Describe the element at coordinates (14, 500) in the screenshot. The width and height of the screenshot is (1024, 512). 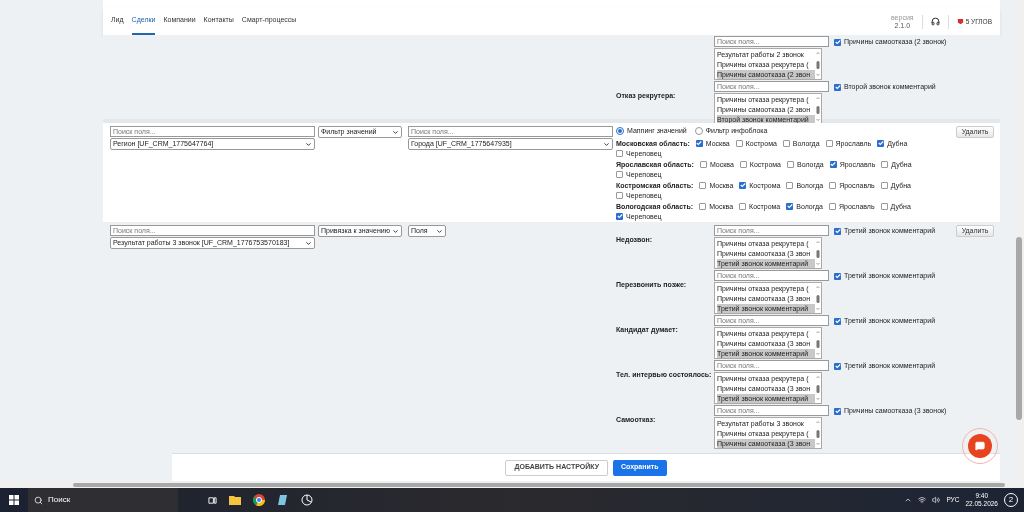
I see `windows-logo-icon` at that location.